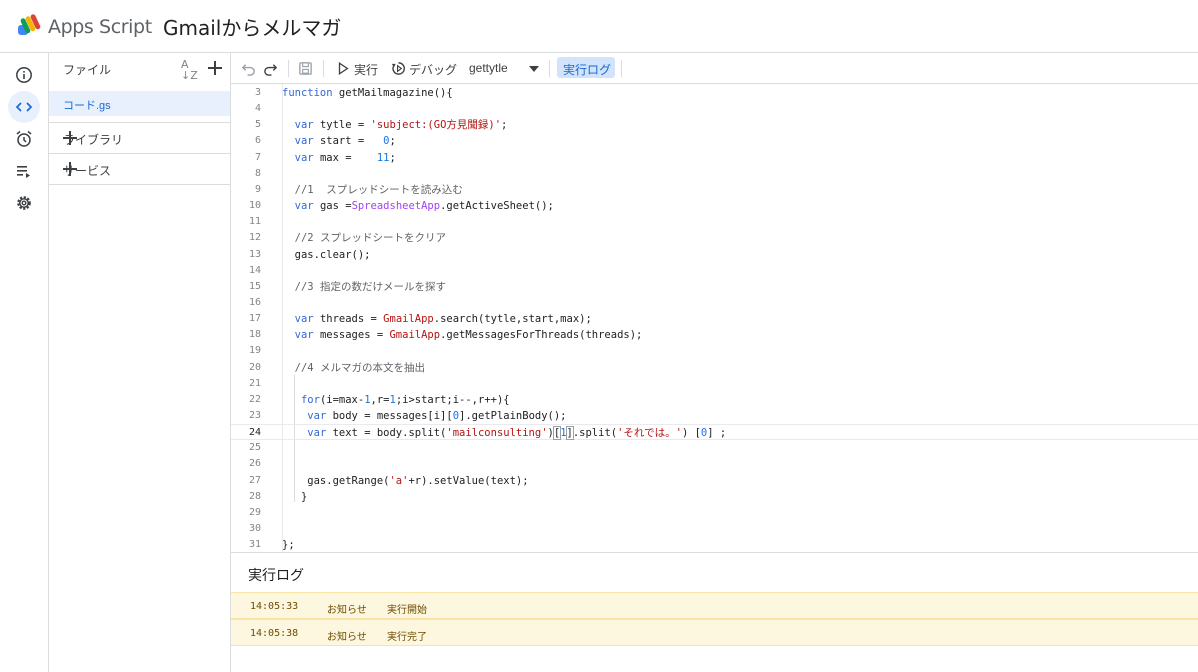 Image resolution: width=1198 pixels, height=672 pixels. I want to click on code-line: 30, so click(714, 529).